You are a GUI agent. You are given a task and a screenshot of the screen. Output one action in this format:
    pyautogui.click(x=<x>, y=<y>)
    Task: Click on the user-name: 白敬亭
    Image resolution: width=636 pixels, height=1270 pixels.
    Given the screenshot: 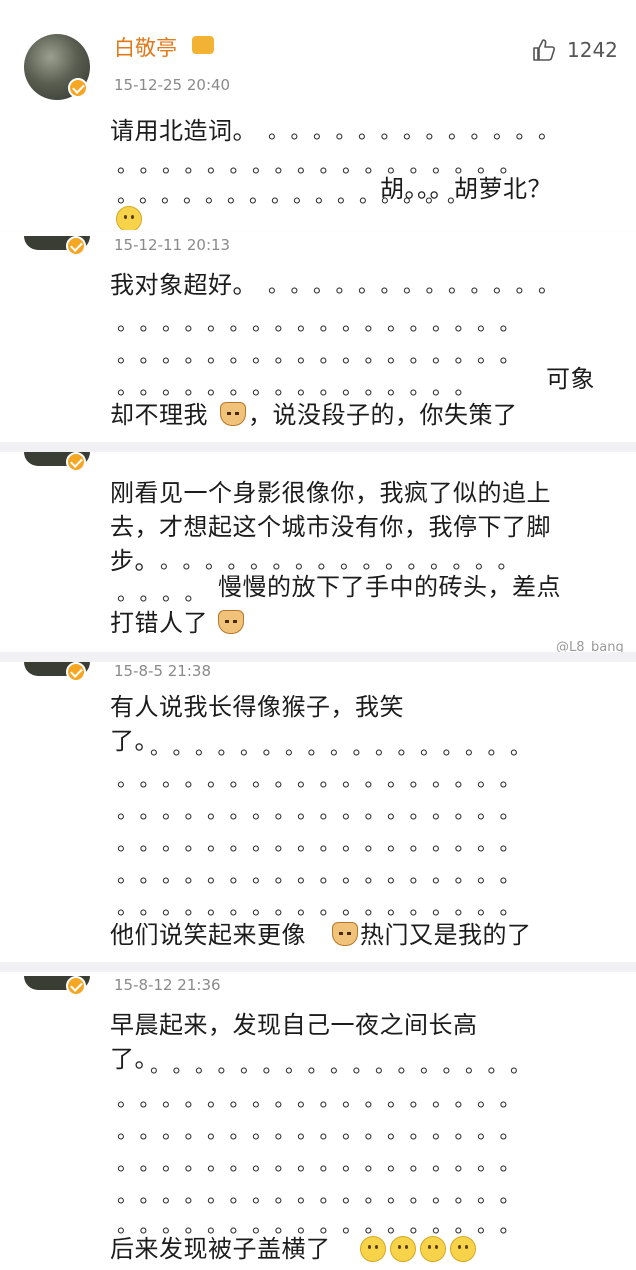 What is the action you would take?
    pyautogui.click(x=145, y=47)
    